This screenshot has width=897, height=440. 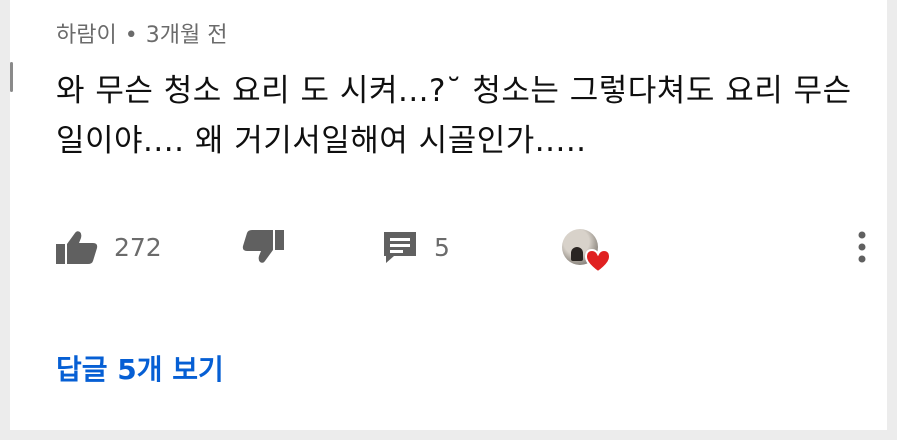 I want to click on dislike-button, so click(x=263, y=247).